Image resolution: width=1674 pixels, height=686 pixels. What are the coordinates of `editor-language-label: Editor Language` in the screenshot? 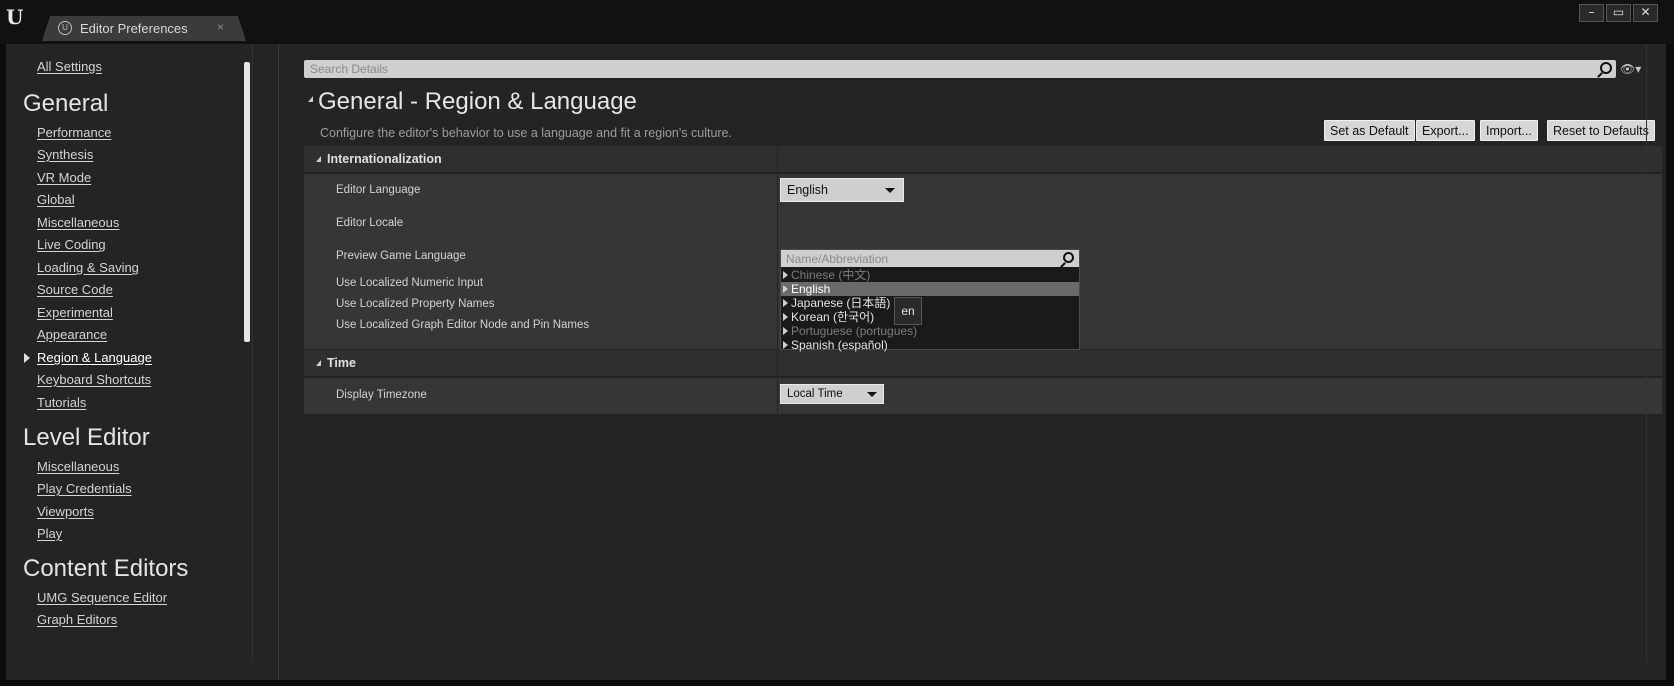 It's located at (378, 190).